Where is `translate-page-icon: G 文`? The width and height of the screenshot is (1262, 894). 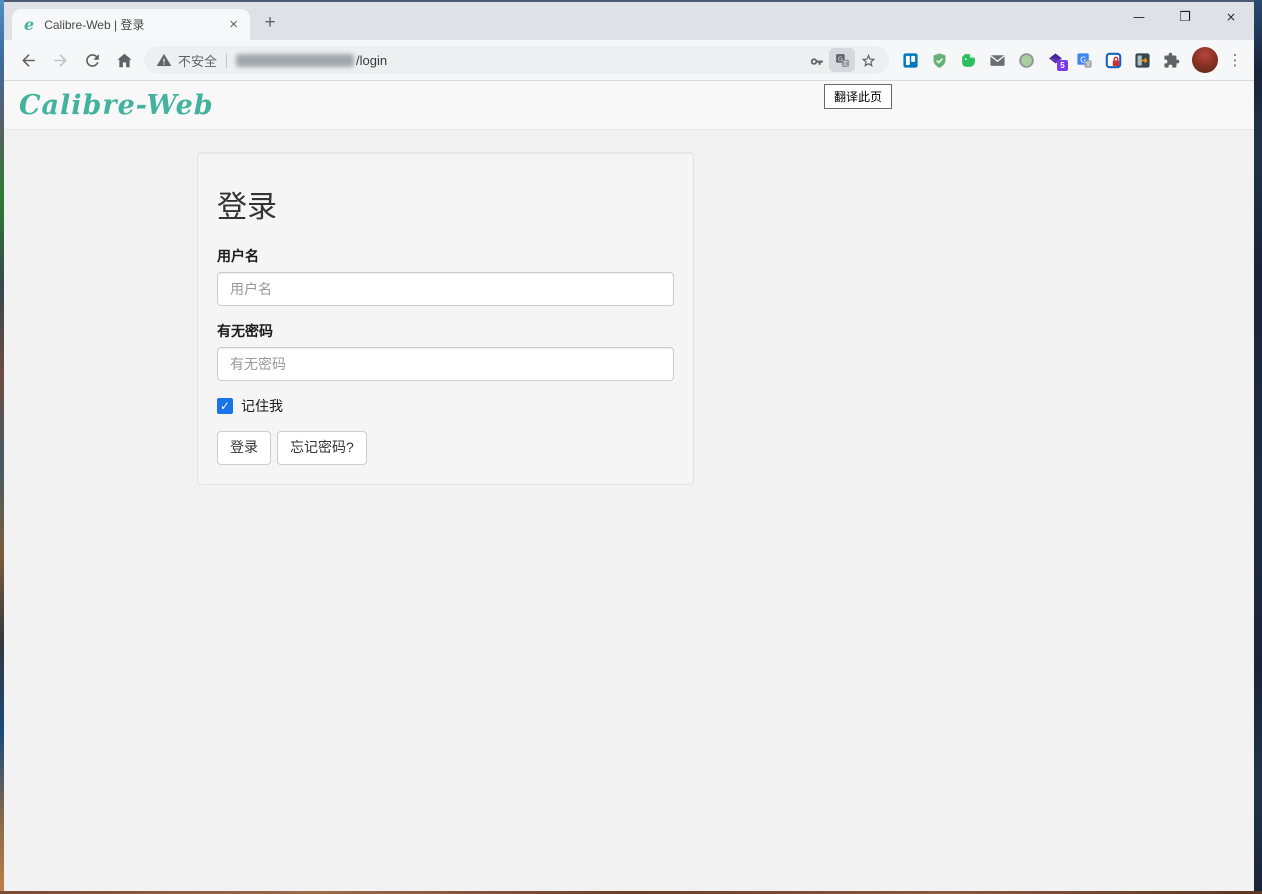
translate-page-icon: G 文 is located at coordinates (842, 60).